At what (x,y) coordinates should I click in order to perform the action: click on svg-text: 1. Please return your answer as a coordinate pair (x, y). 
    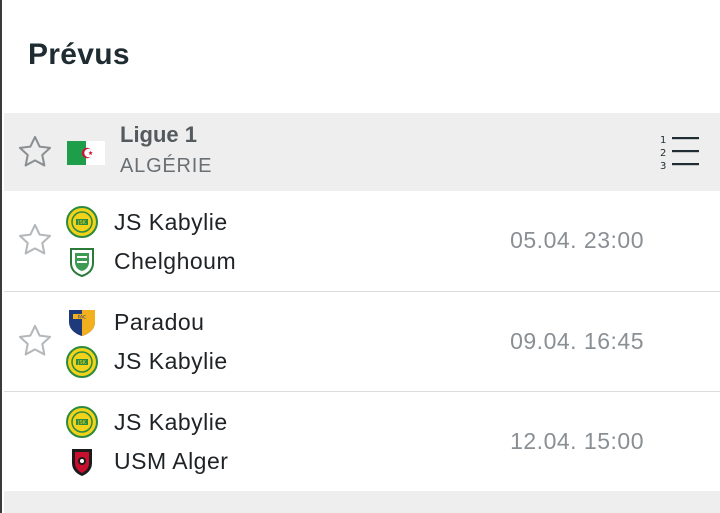
    Looking at the image, I should click on (663, 140).